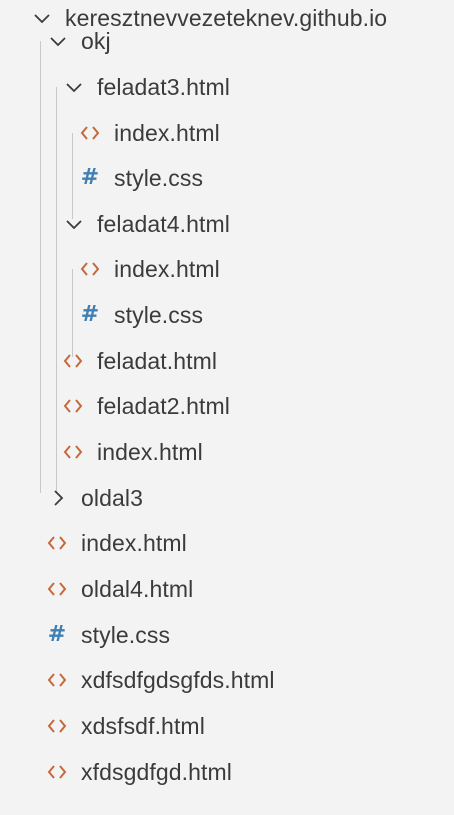  What do you see at coordinates (227, 361) in the screenshot?
I see `tree-file-item: feladat.html` at bounding box center [227, 361].